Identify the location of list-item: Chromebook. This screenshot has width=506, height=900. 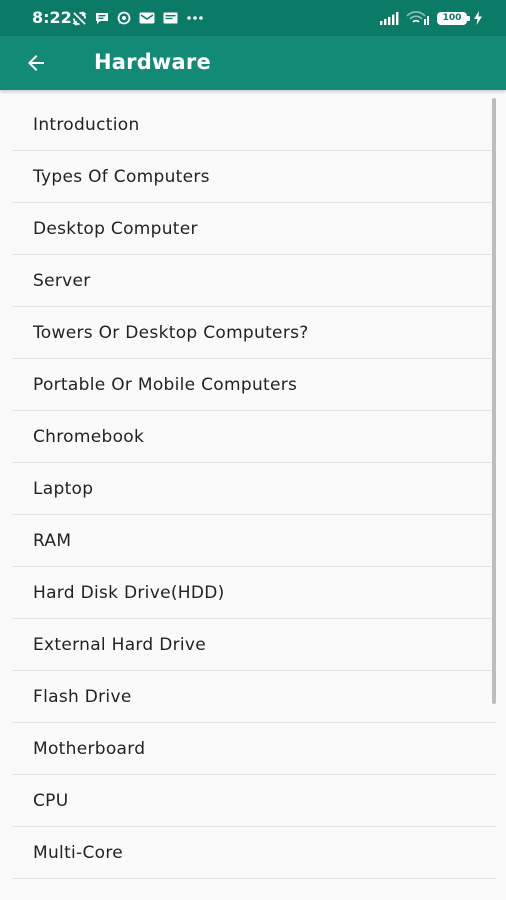
(254, 437).